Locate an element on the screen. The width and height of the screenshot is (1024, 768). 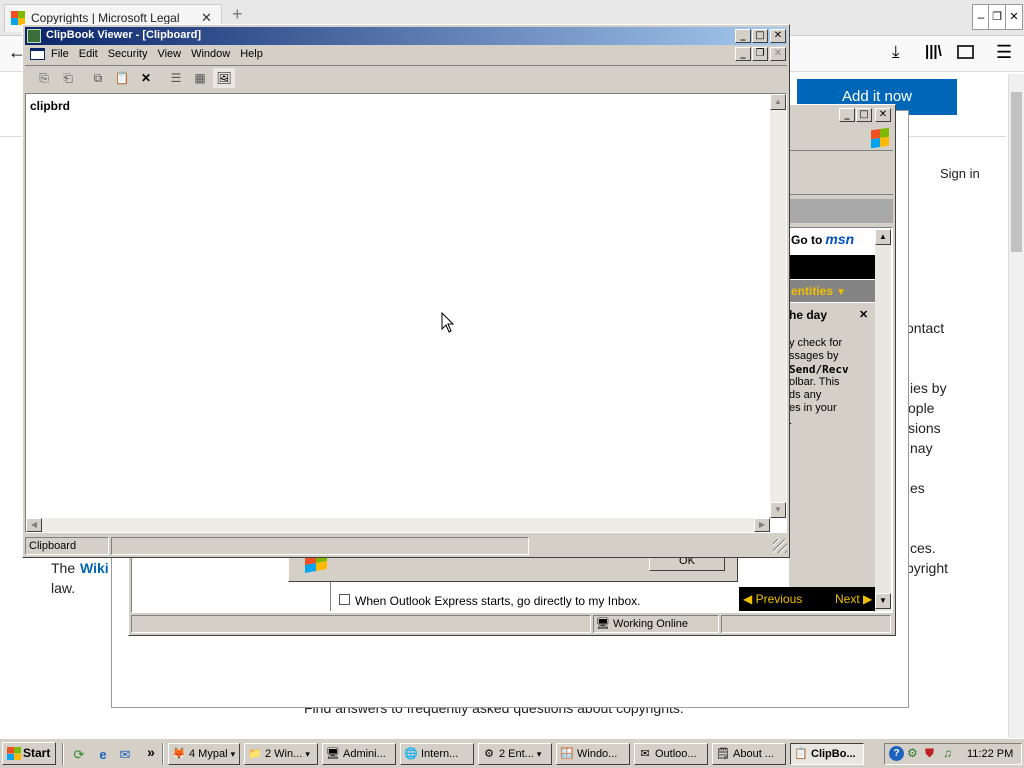
overflow-chevron-icon: » is located at coordinates (151, 752).